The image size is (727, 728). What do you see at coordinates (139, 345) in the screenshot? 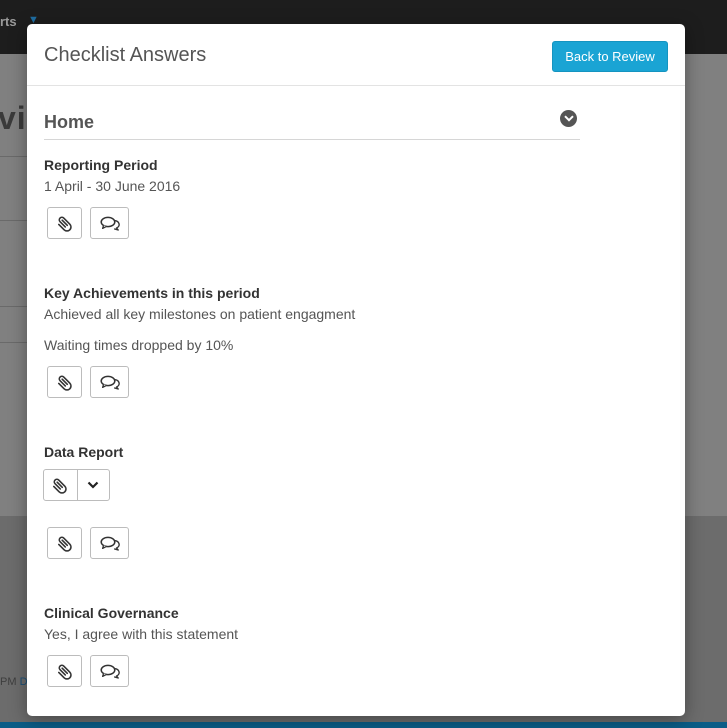
I see `question-answer: Waiting times dropped by 10%` at bounding box center [139, 345].